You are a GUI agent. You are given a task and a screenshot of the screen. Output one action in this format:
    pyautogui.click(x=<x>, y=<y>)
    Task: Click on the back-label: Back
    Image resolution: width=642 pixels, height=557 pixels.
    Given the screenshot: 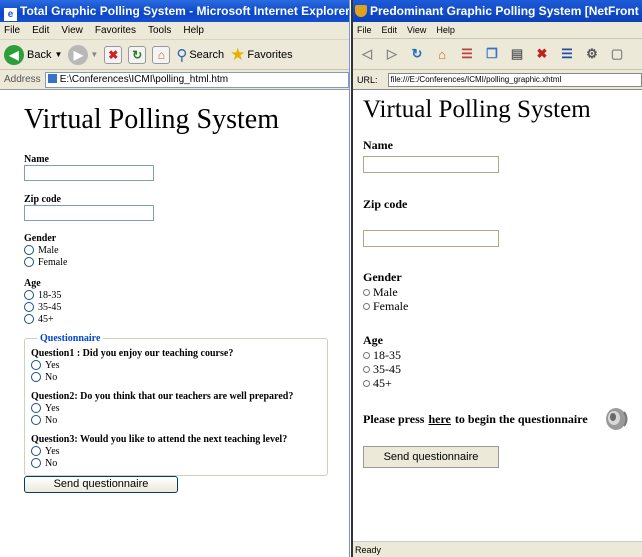 What is the action you would take?
    pyautogui.click(x=39, y=54)
    